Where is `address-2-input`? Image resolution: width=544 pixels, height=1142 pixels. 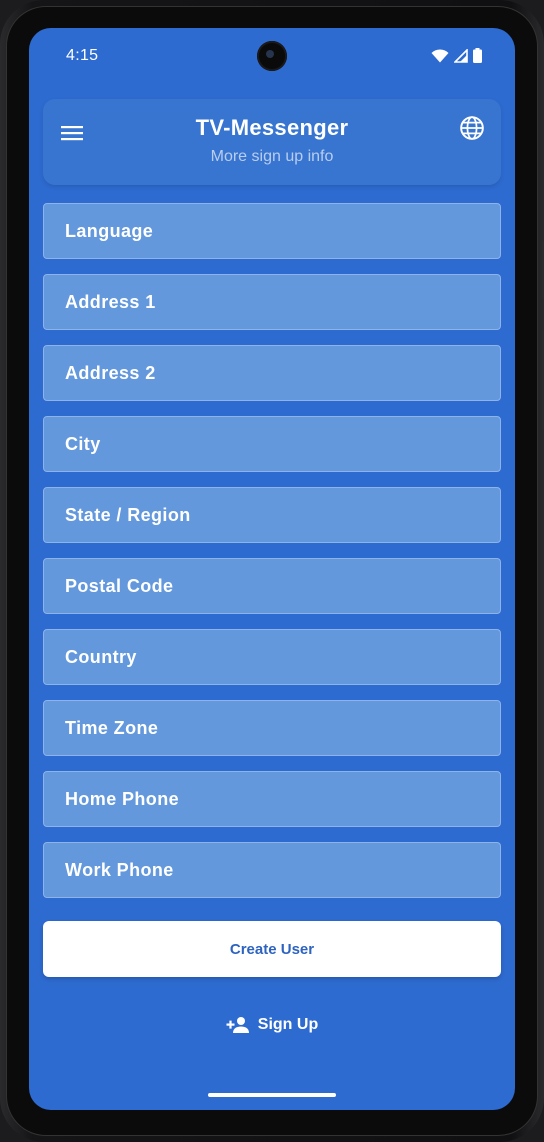
address-2-input is located at coordinates (272, 373).